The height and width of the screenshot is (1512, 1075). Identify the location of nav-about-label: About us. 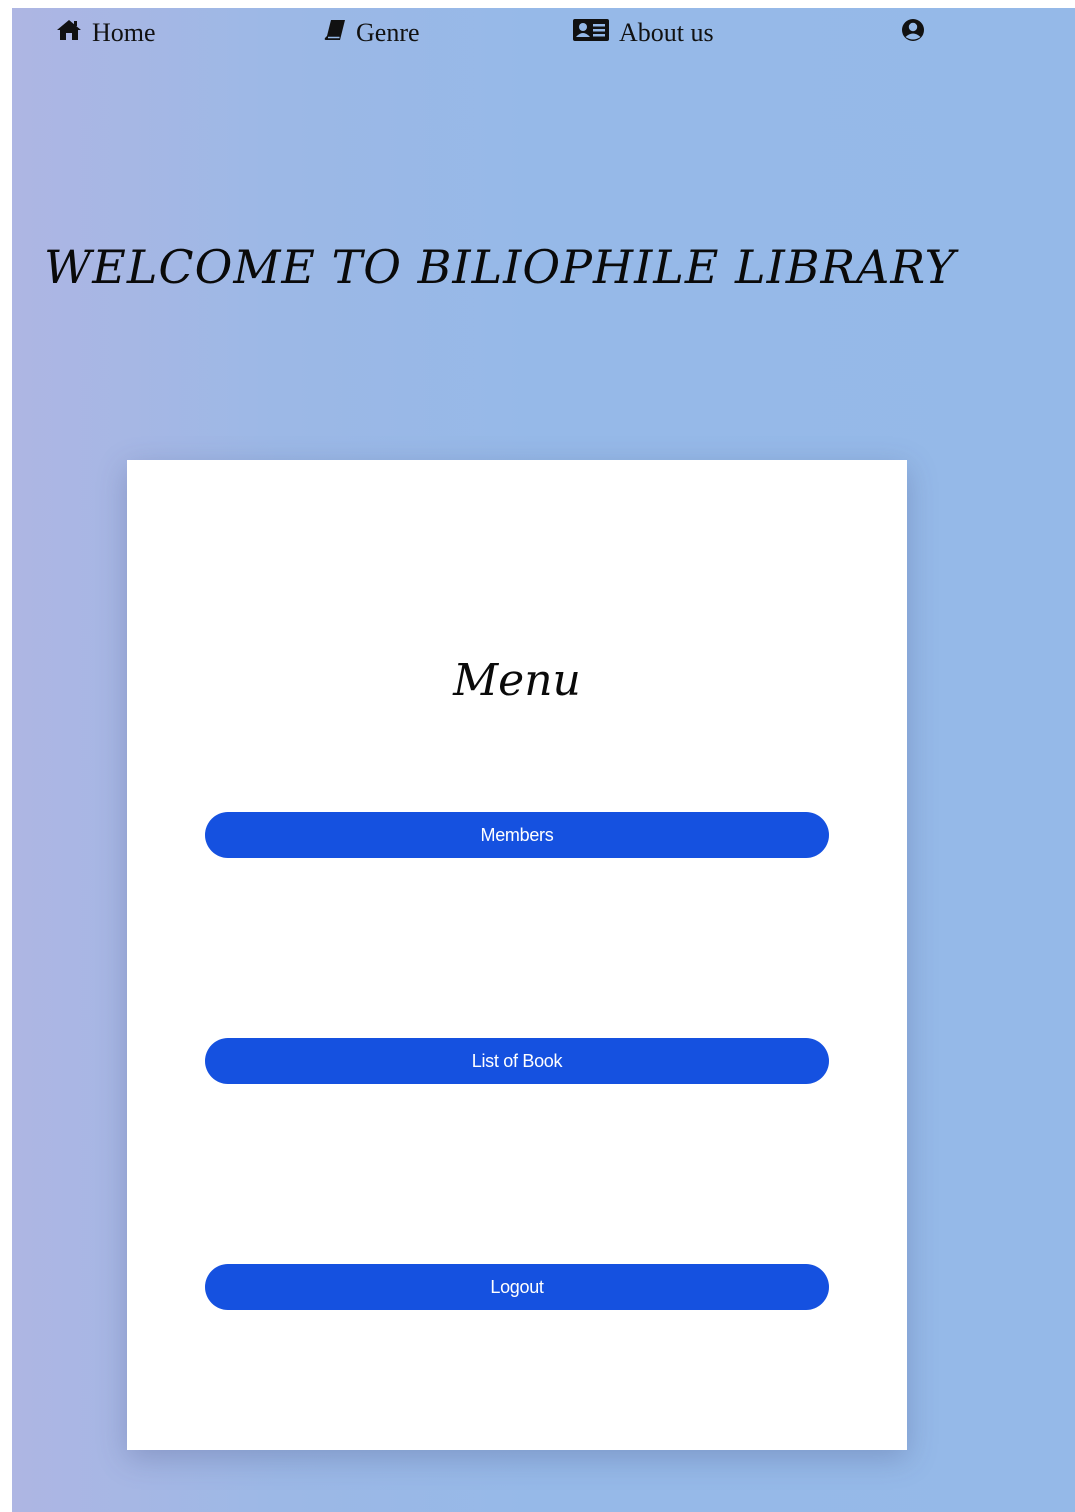
(666, 32).